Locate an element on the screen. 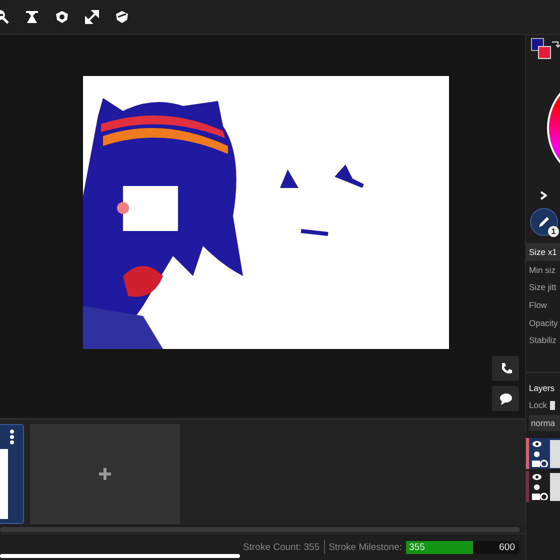 This screenshot has width=560, height=560. brush-setting: Stabiliz is located at coordinates (543, 340).